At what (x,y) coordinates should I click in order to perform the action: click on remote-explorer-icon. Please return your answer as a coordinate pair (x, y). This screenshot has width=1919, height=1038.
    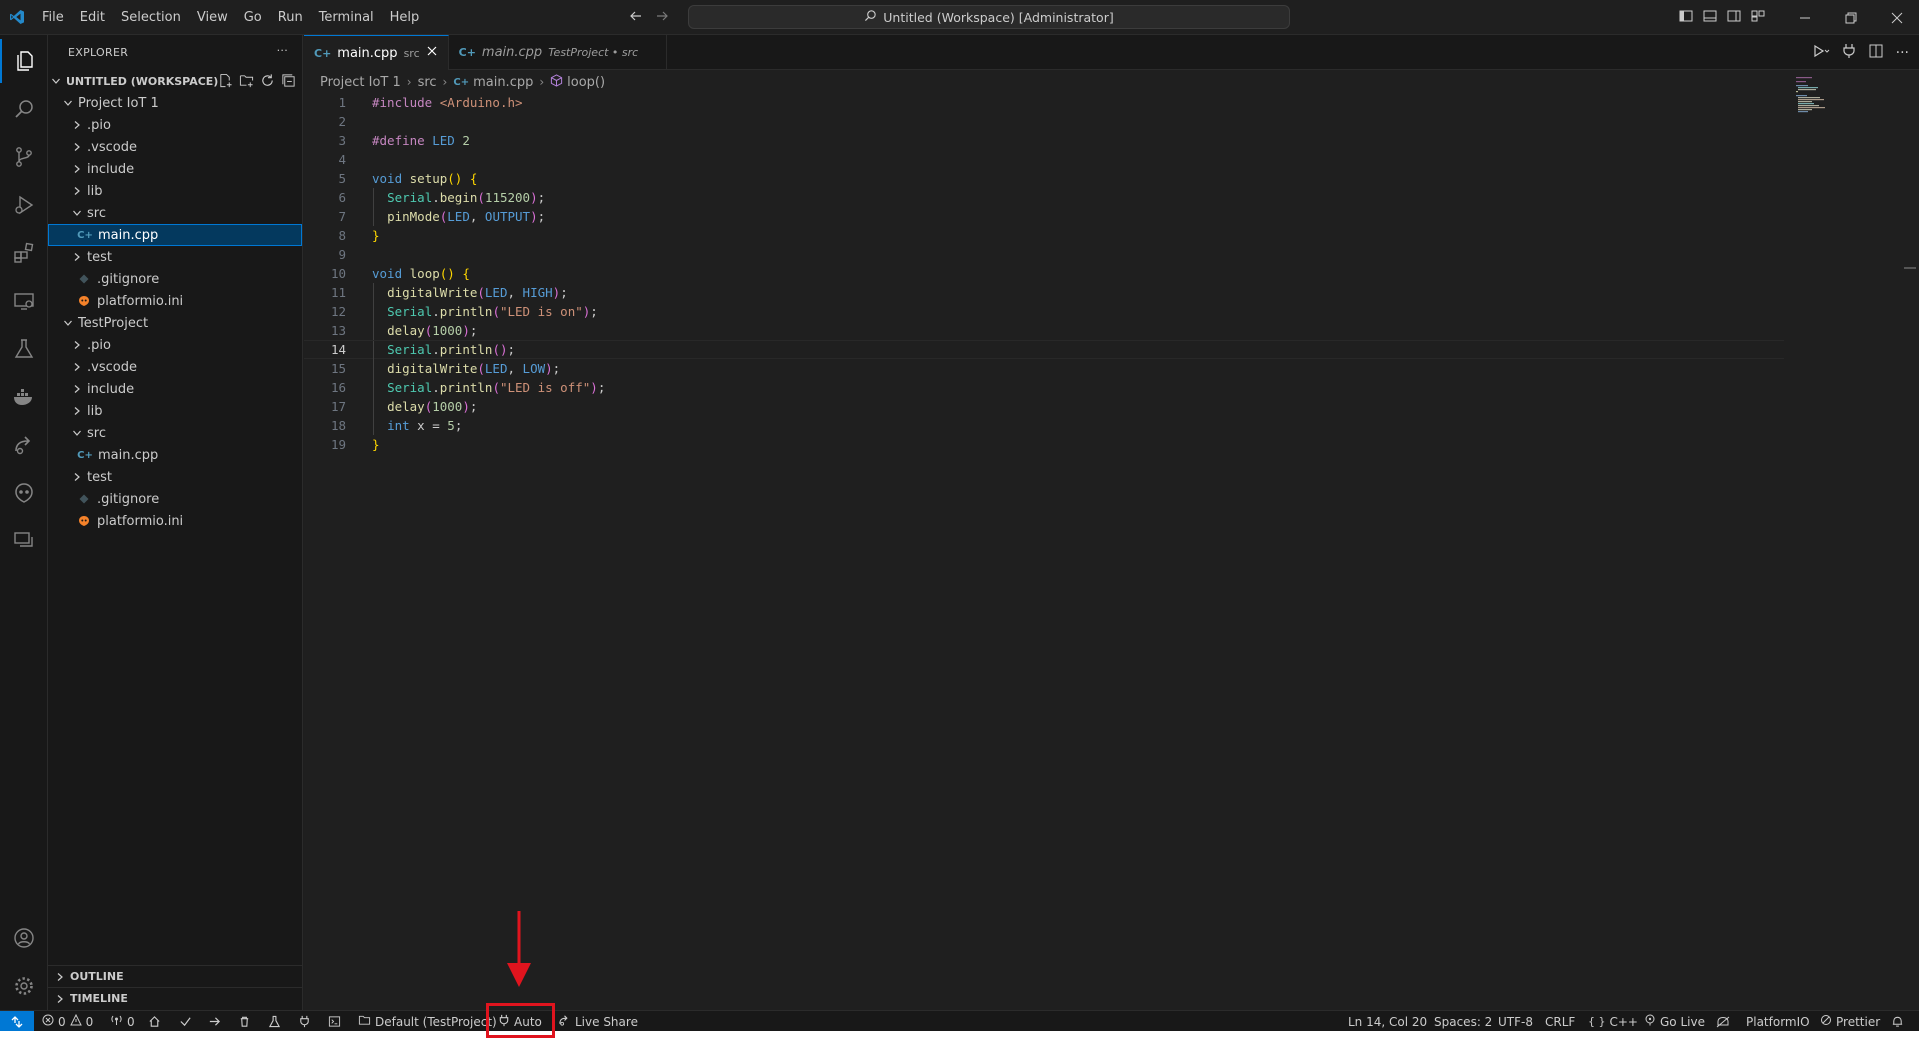
    Looking at the image, I should click on (24, 301).